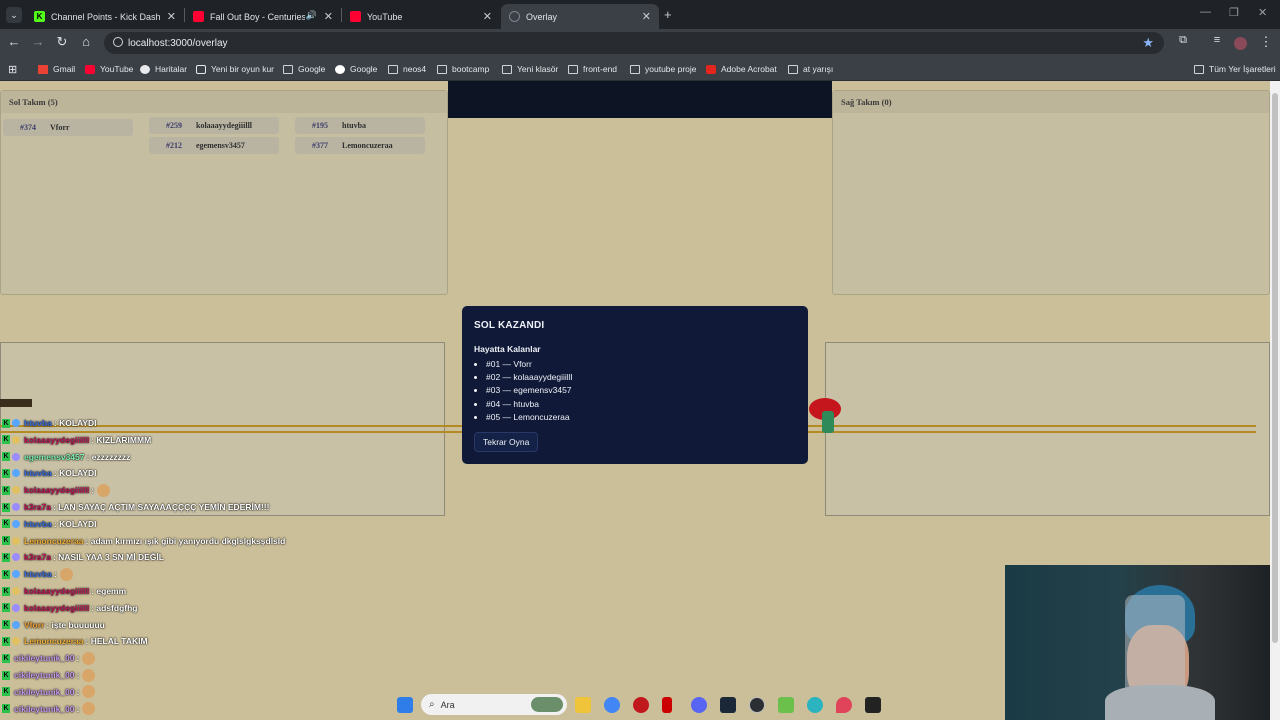 Image resolution: width=1280 pixels, height=720 pixels. Describe the element at coordinates (54, 457) in the screenshot. I see `chat-username: egemensv3457` at that location.